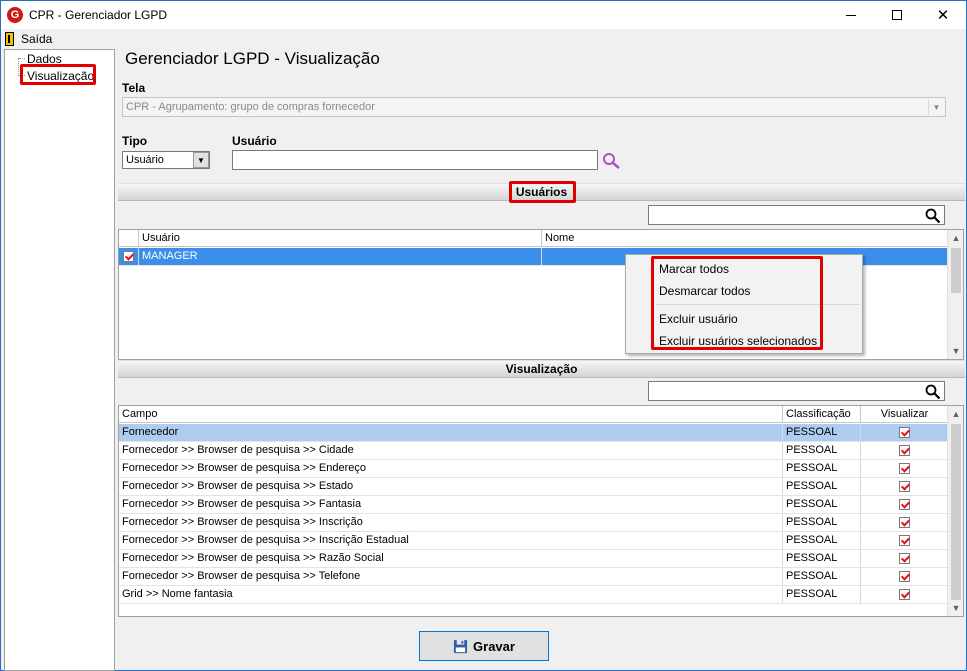 The width and height of the screenshot is (967, 671). I want to click on usuarios-filter-input, so click(796, 215).